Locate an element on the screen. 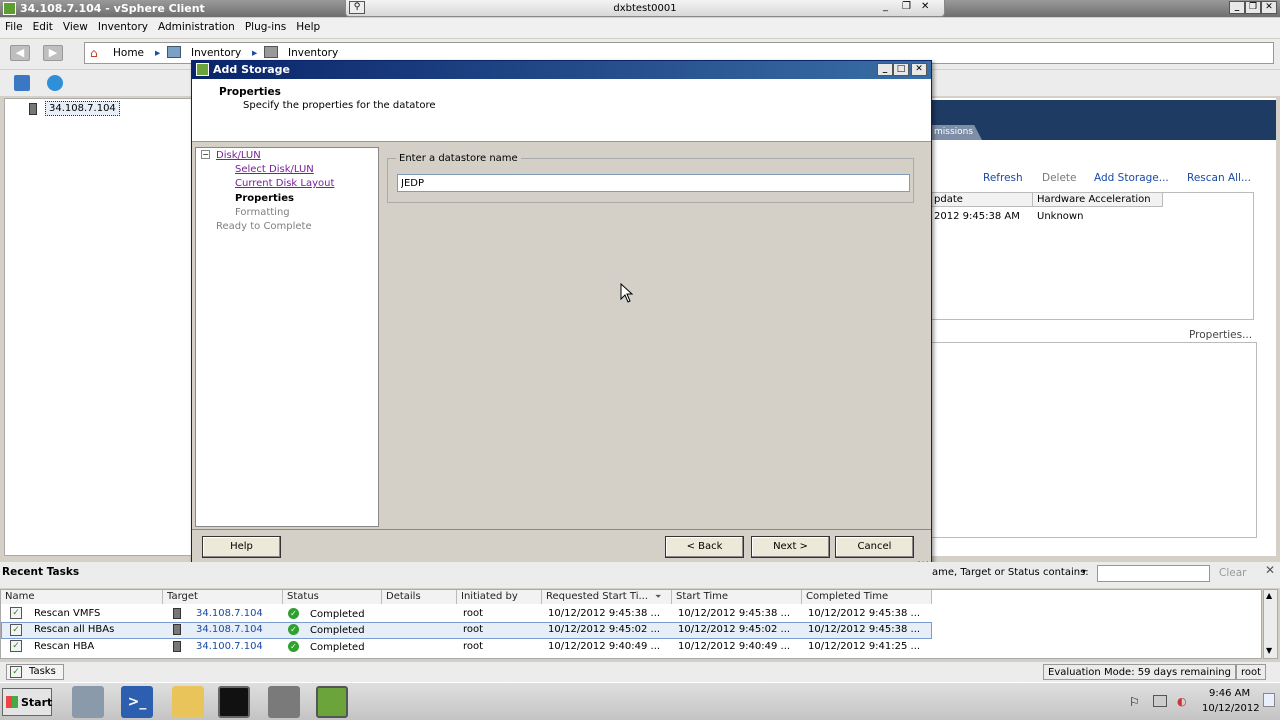 This screenshot has width=1280, height=720. task-name: Rescan VMFS is located at coordinates (67, 613).